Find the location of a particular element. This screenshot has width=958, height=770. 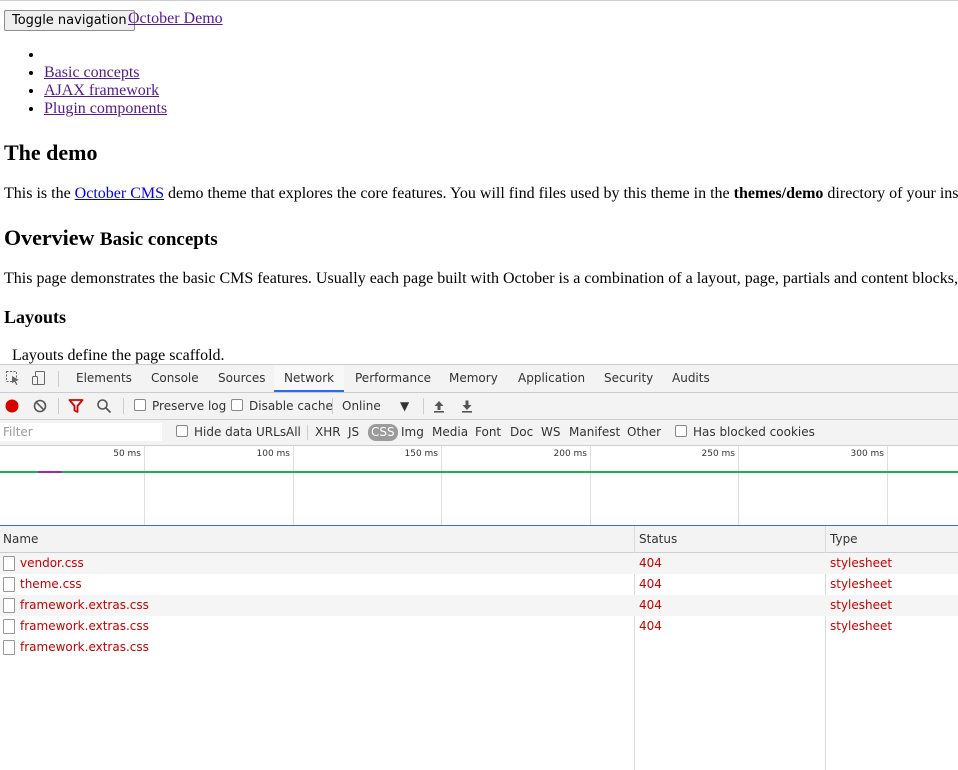

timeline-load-bar is located at coordinates (479, 472).